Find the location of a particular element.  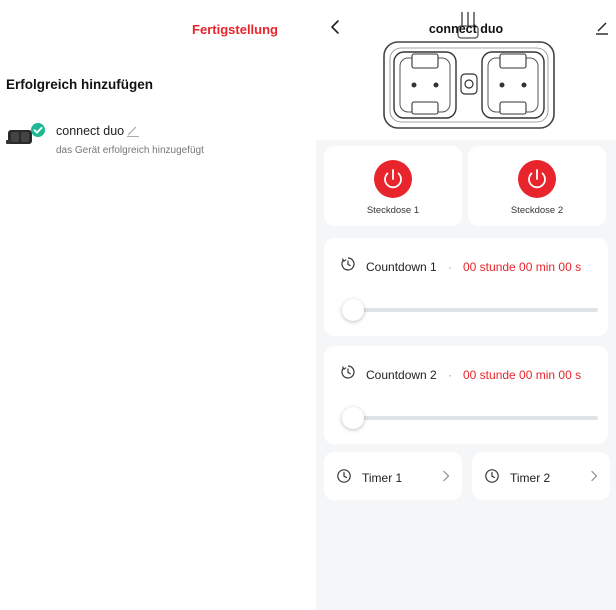

countdown-1-time: 00 stunde 00 min 00 s is located at coordinates (522, 267).